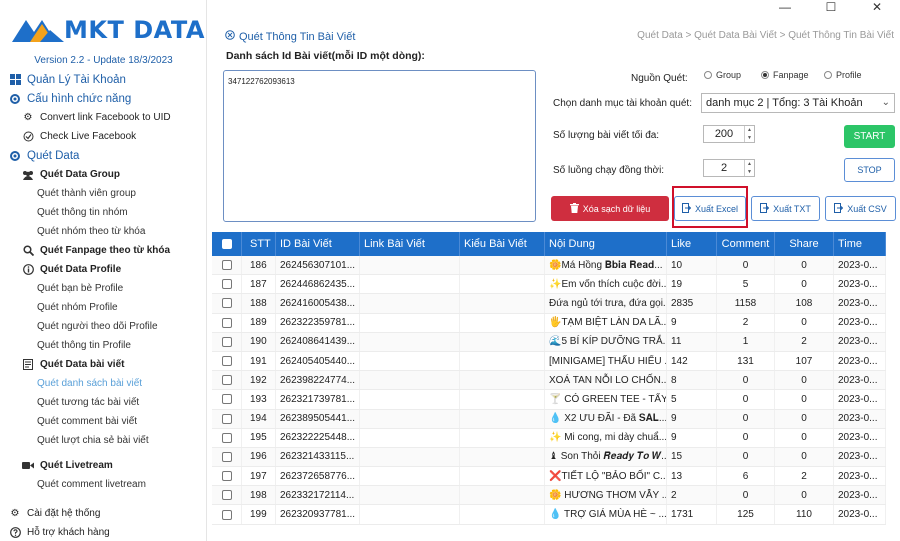  What do you see at coordinates (82, 364) in the screenshot?
I see `sidebar-item-label: Quét Data bài viết` at bounding box center [82, 364].